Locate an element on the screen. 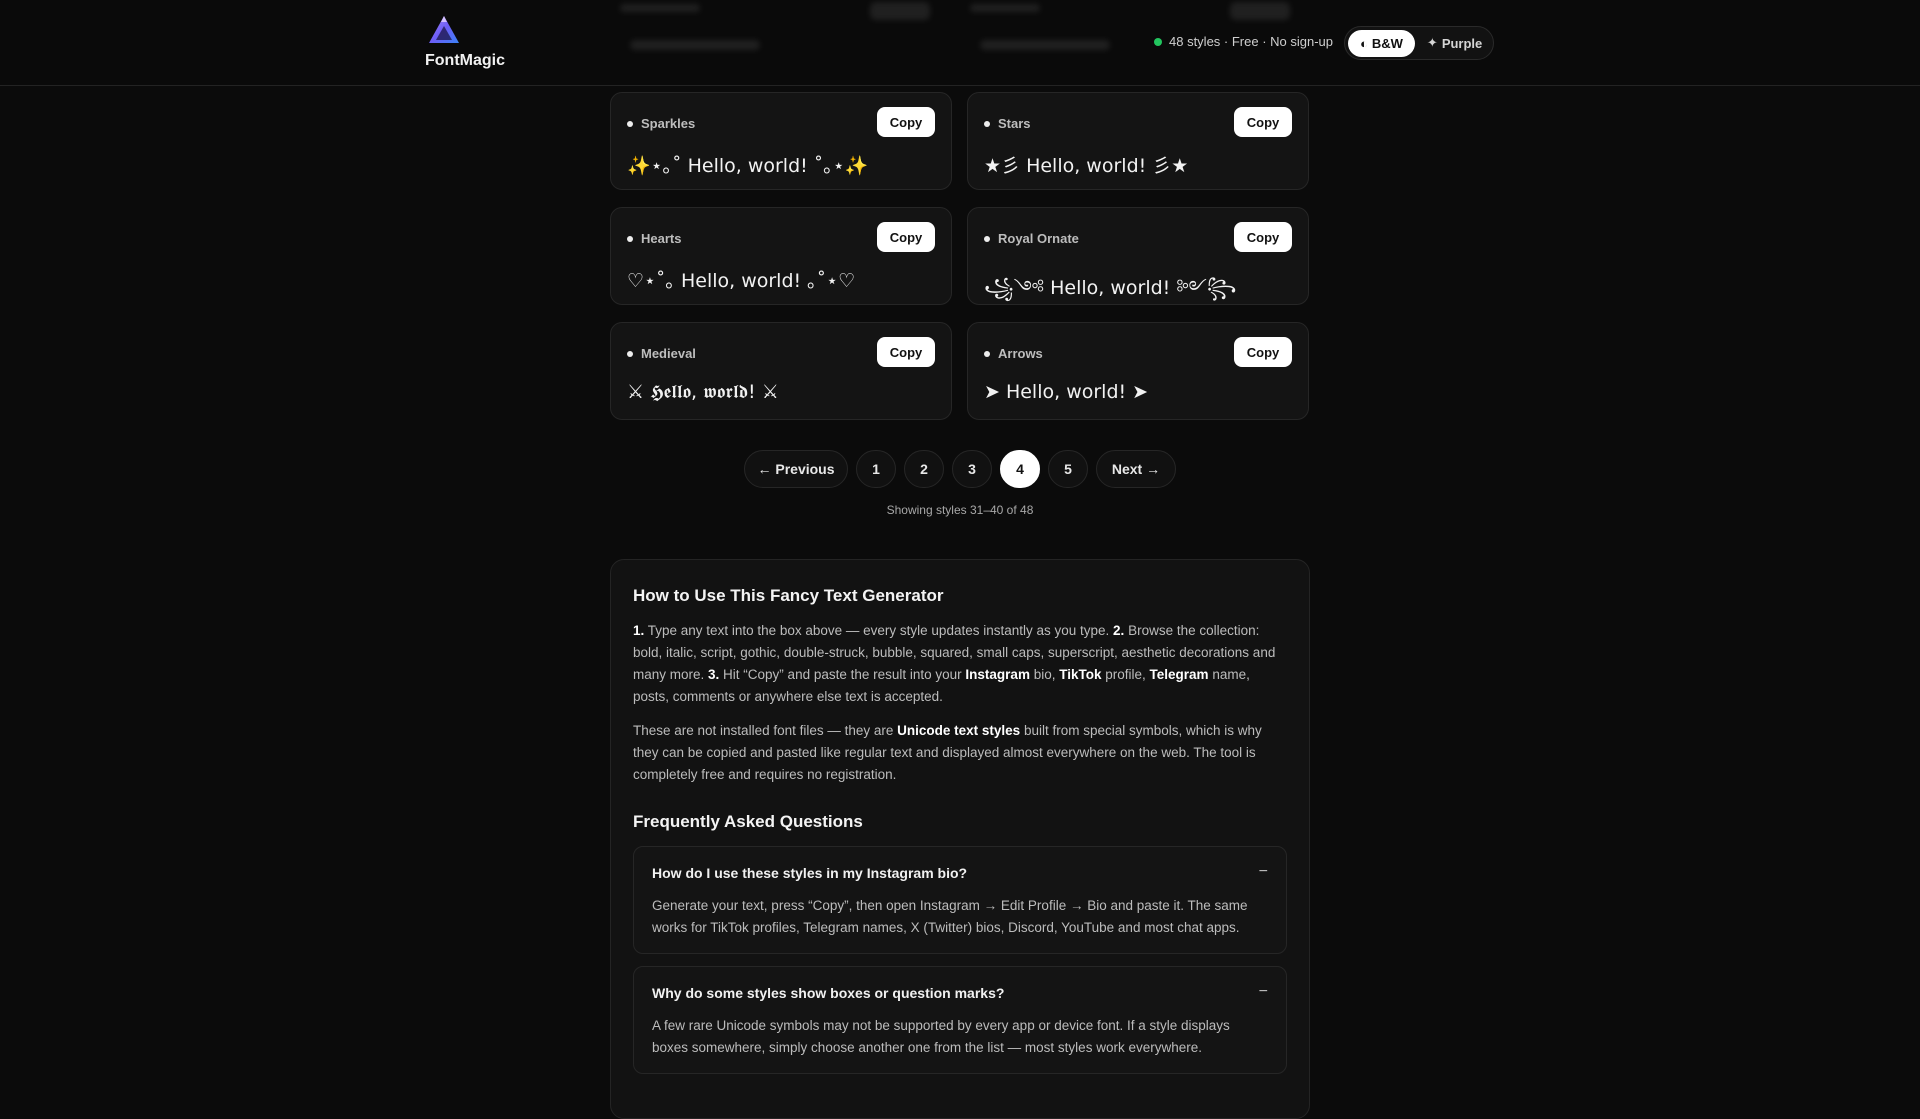 This screenshot has width=1920, height=1119. theme-purple-button: ✦ Purple is located at coordinates (1454, 43).